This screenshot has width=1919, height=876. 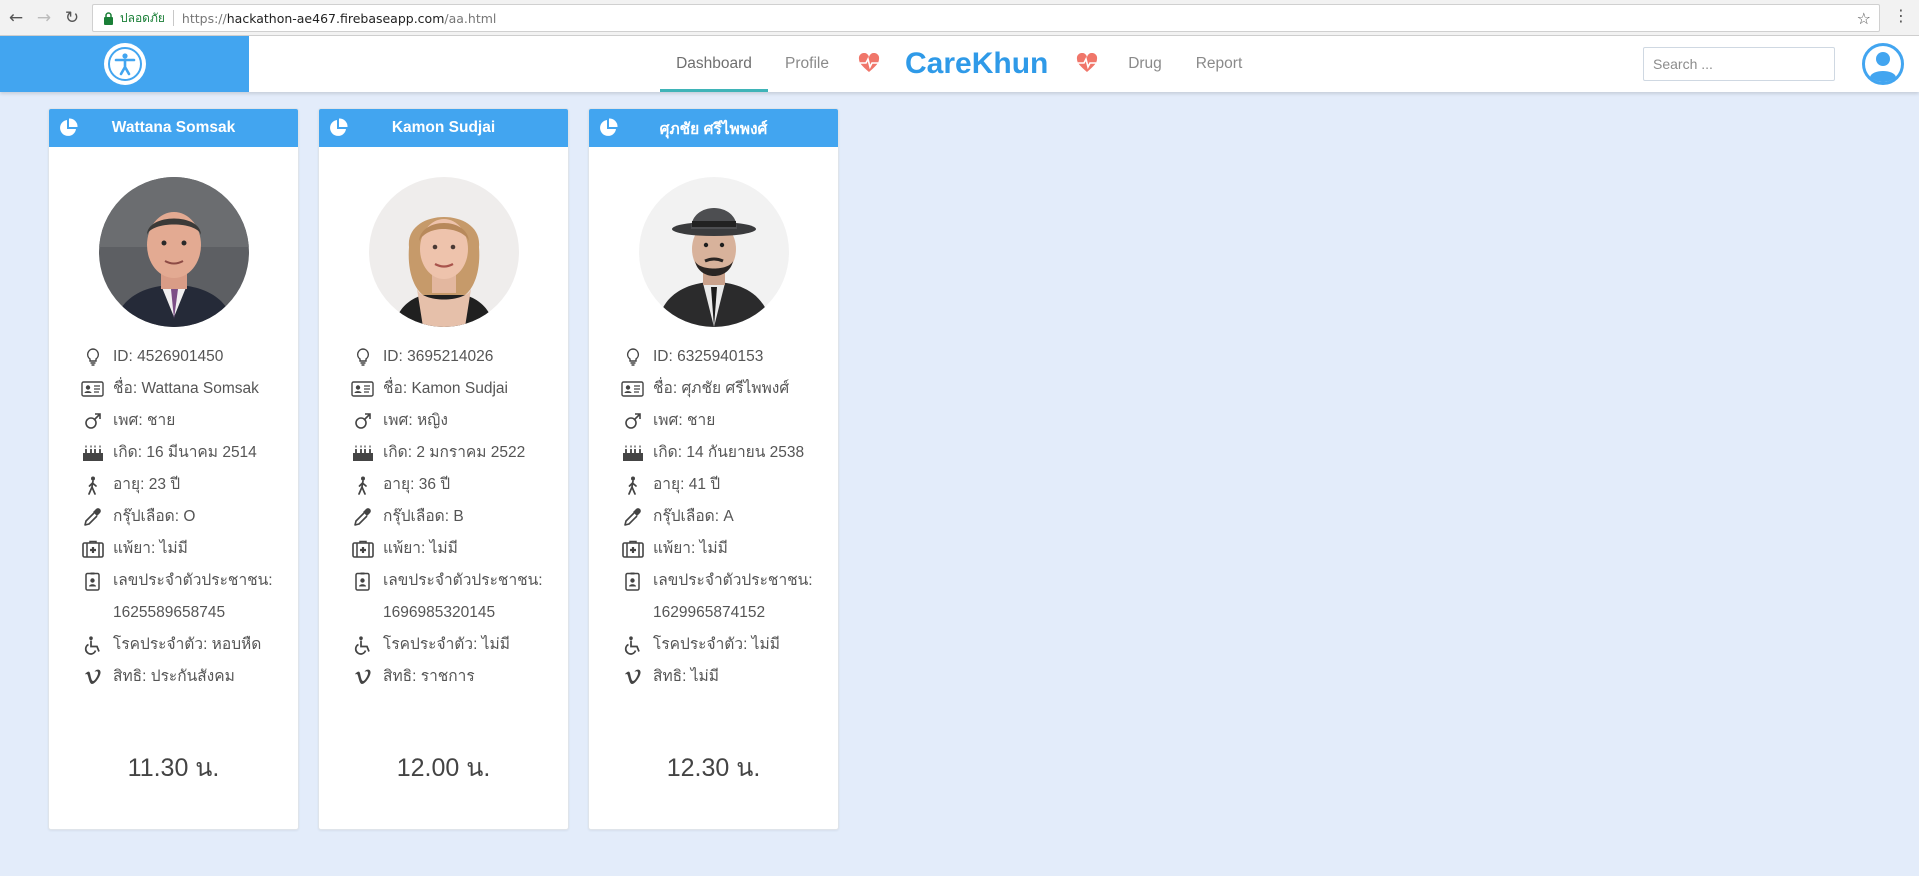 I want to click on row-citizen-id: เลขประจำตัวประชาชน: 1625589658745, so click(x=188, y=597).